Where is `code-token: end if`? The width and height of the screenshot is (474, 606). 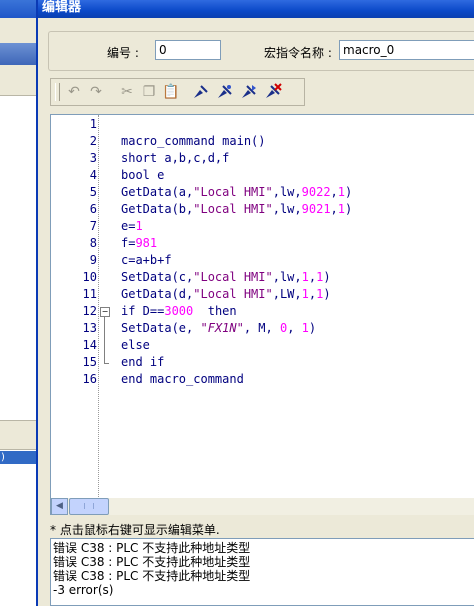
code-token: end if is located at coordinates (143, 362).